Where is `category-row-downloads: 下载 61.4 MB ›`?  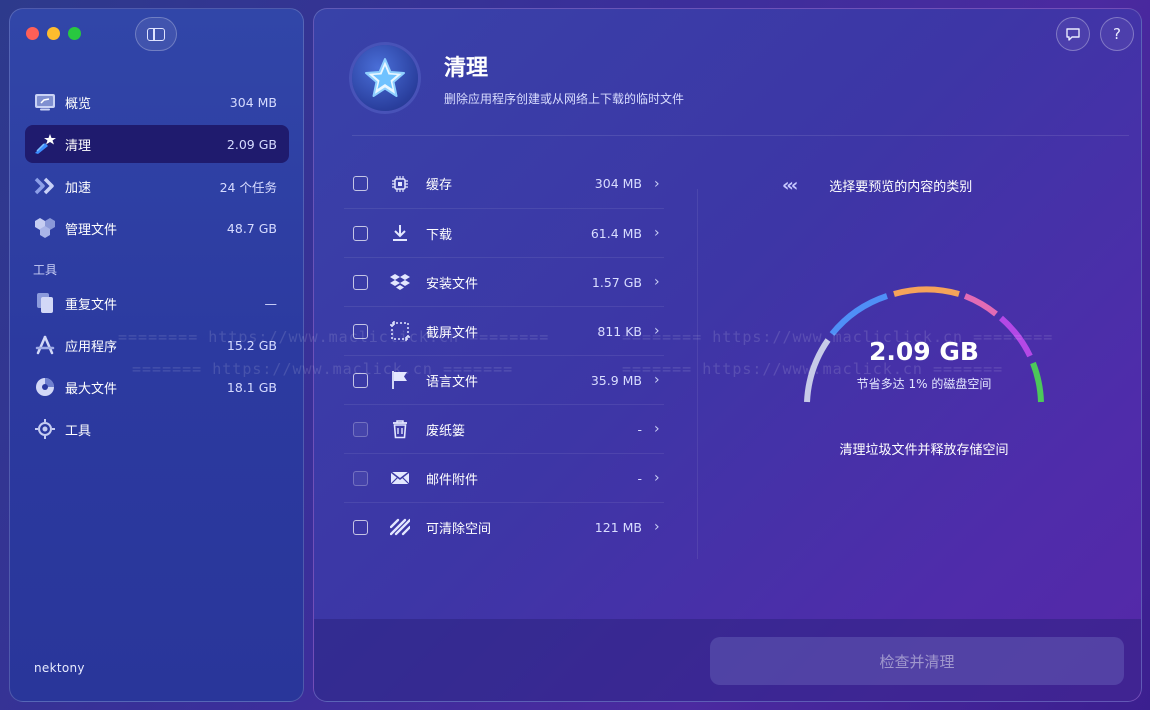
category-row-downloads: 下载 61.4 MB › is located at coordinates (504, 232).